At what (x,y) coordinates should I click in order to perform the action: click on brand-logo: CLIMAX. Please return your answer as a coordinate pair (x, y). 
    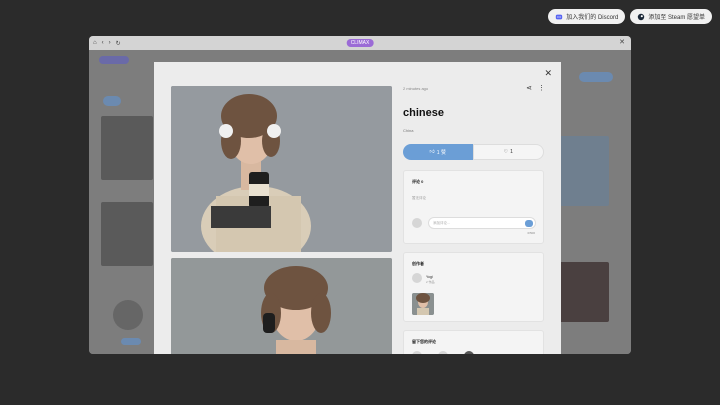
    Looking at the image, I should click on (360, 43).